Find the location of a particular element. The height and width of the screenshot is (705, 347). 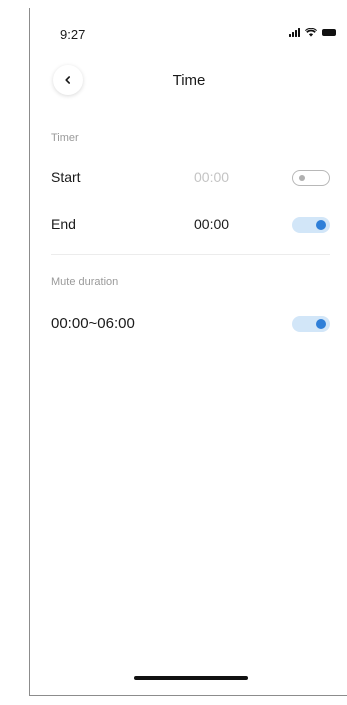

status-icons is located at coordinates (312, 32).